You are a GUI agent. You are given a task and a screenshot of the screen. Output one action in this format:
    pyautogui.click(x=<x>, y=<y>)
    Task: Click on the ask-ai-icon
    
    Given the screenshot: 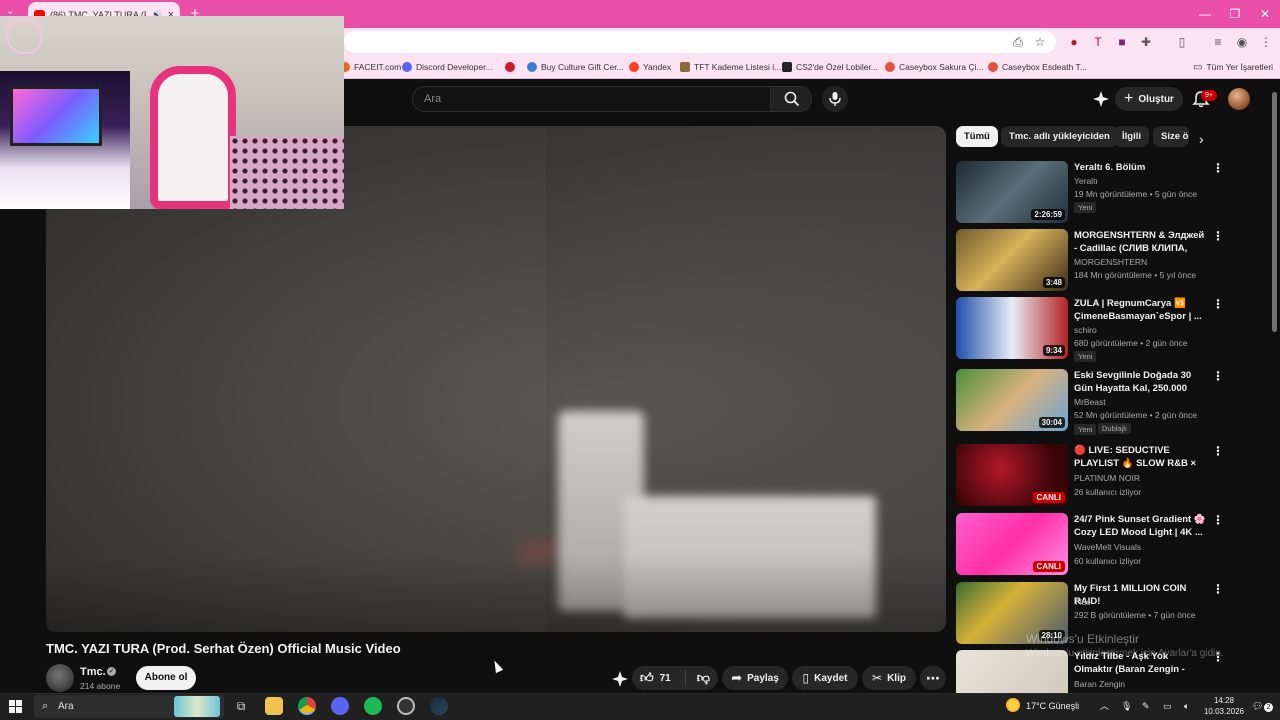 What is the action you would take?
    pyautogui.click(x=620, y=679)
    